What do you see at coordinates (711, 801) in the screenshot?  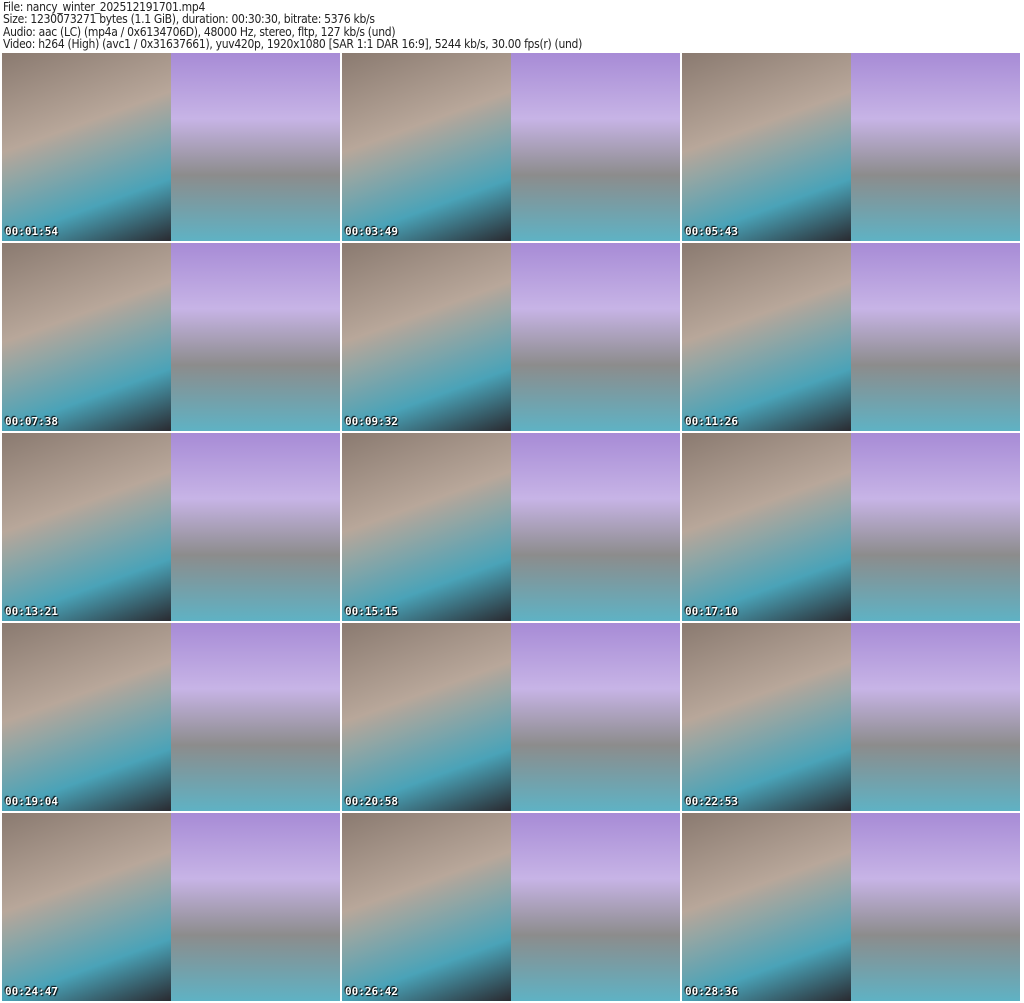 I see `thumbnail-timestamp: 00:22:53` at bounding box center [711, 801].